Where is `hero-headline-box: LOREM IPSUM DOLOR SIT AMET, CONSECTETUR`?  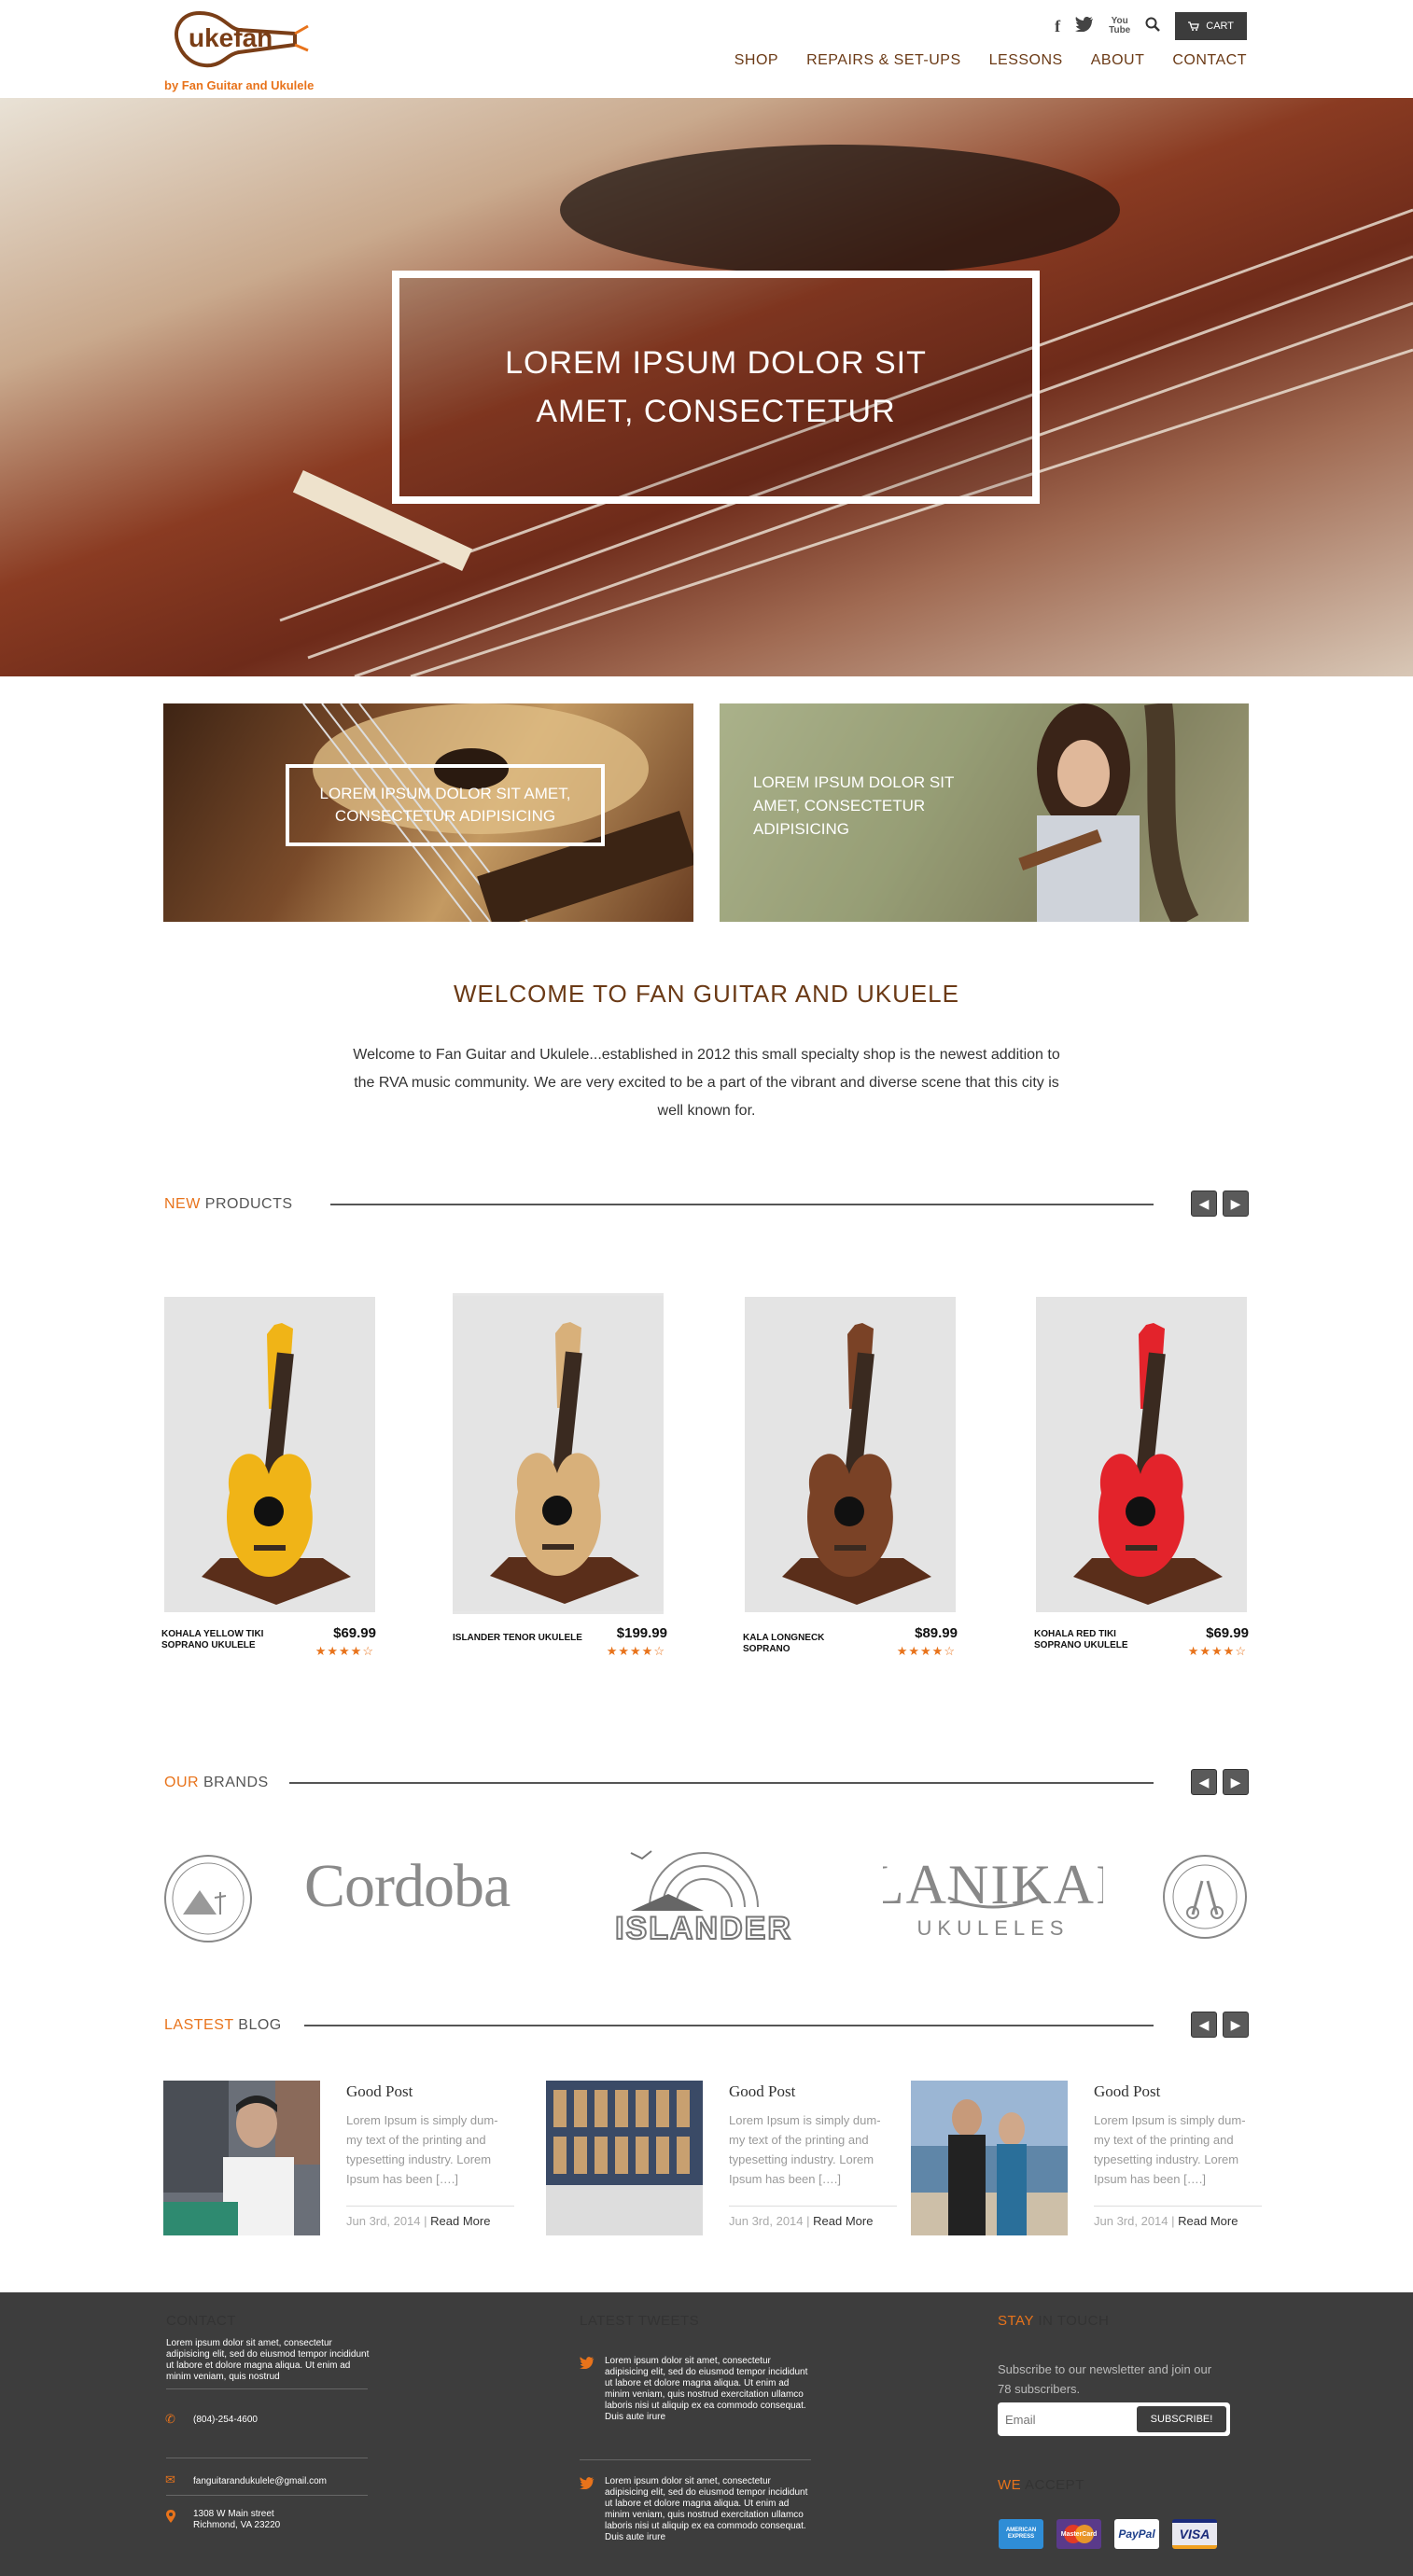
hero-headline-box: LOREM IPSUM DOLOR SIT AMET, CONSECTETUR is located at coordinates (716, 387).